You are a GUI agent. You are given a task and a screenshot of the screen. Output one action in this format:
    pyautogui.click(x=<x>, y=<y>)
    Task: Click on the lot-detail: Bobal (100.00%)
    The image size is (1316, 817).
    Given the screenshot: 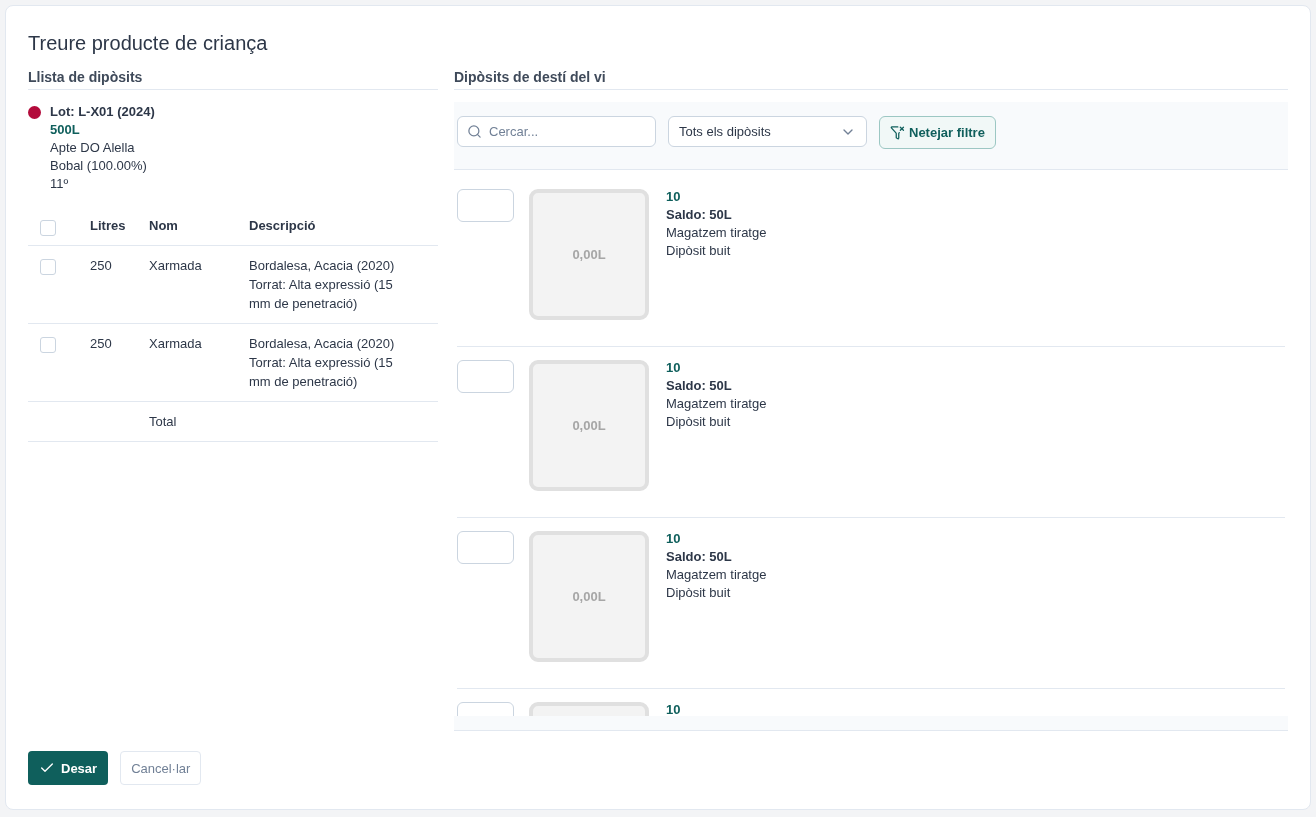 What is the action you would take?
    pyautogui.click(x=99, y=165)
    